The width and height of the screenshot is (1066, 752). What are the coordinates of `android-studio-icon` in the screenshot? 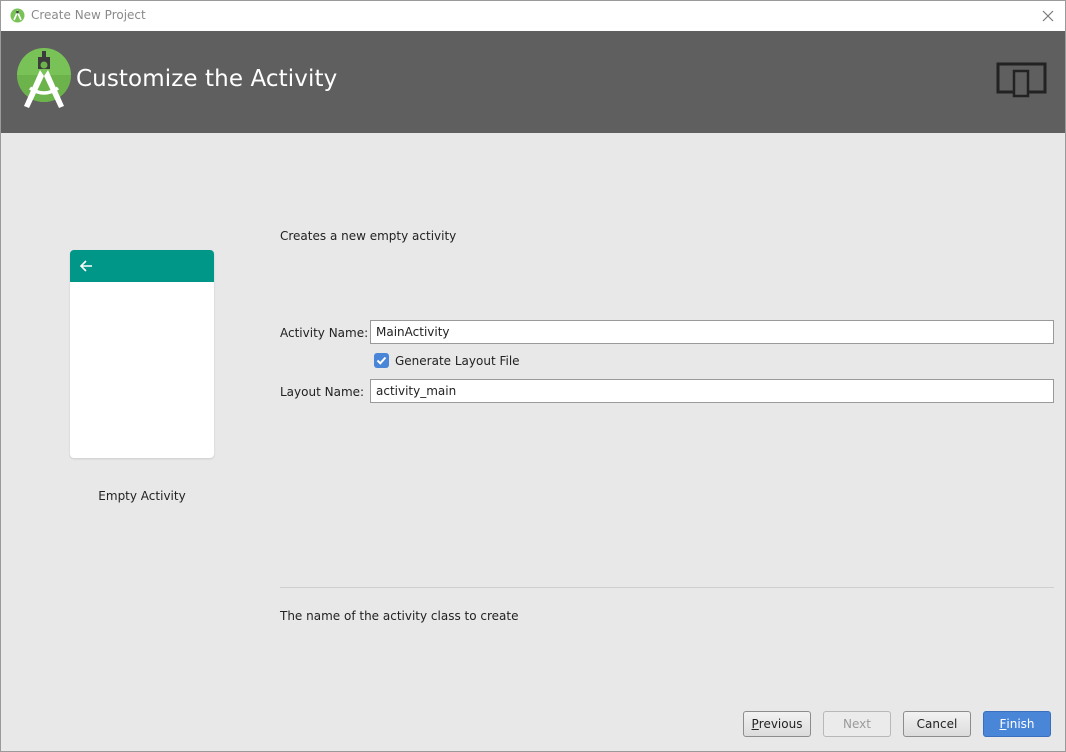 It's located at (17, 15).